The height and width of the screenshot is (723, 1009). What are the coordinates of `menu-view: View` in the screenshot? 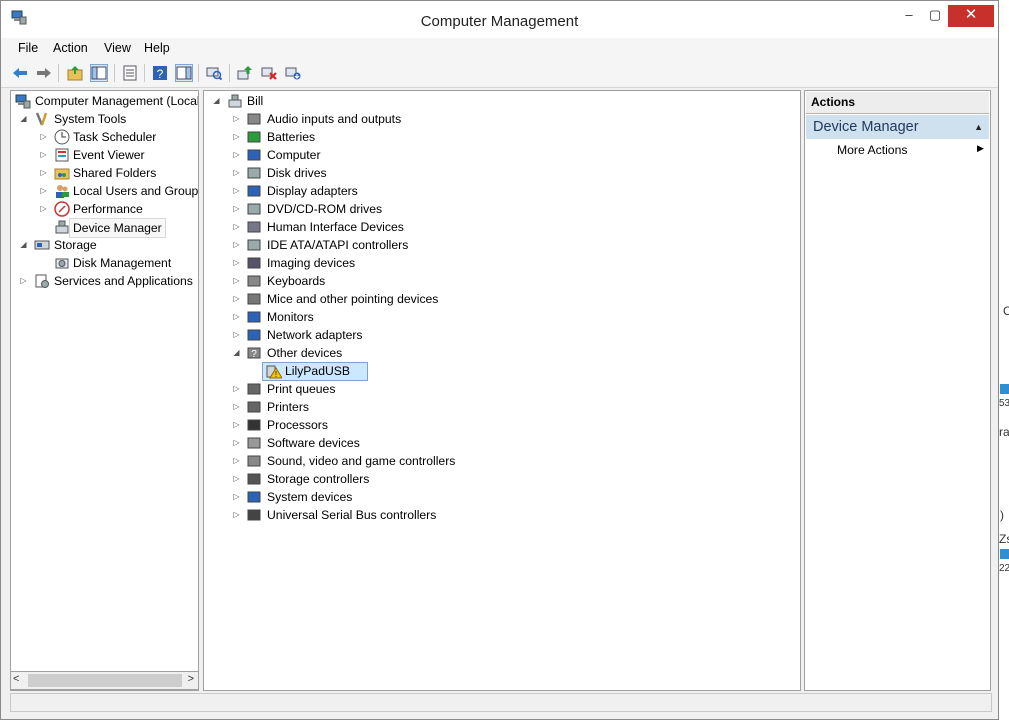 It's located at (117, 48).